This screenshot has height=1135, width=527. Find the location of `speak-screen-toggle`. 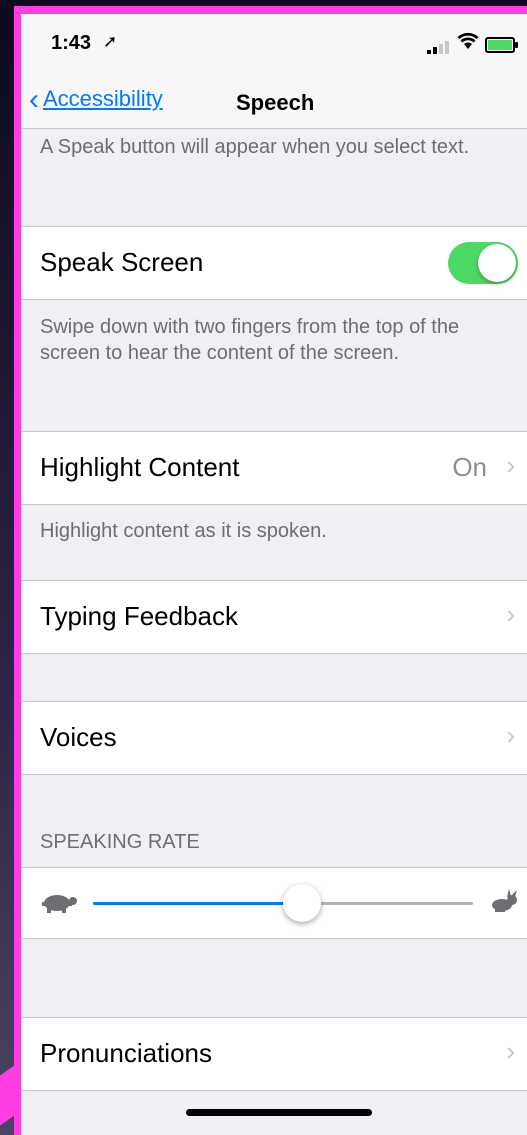

speak-screen-toggle is located at coordinates (483, 263).